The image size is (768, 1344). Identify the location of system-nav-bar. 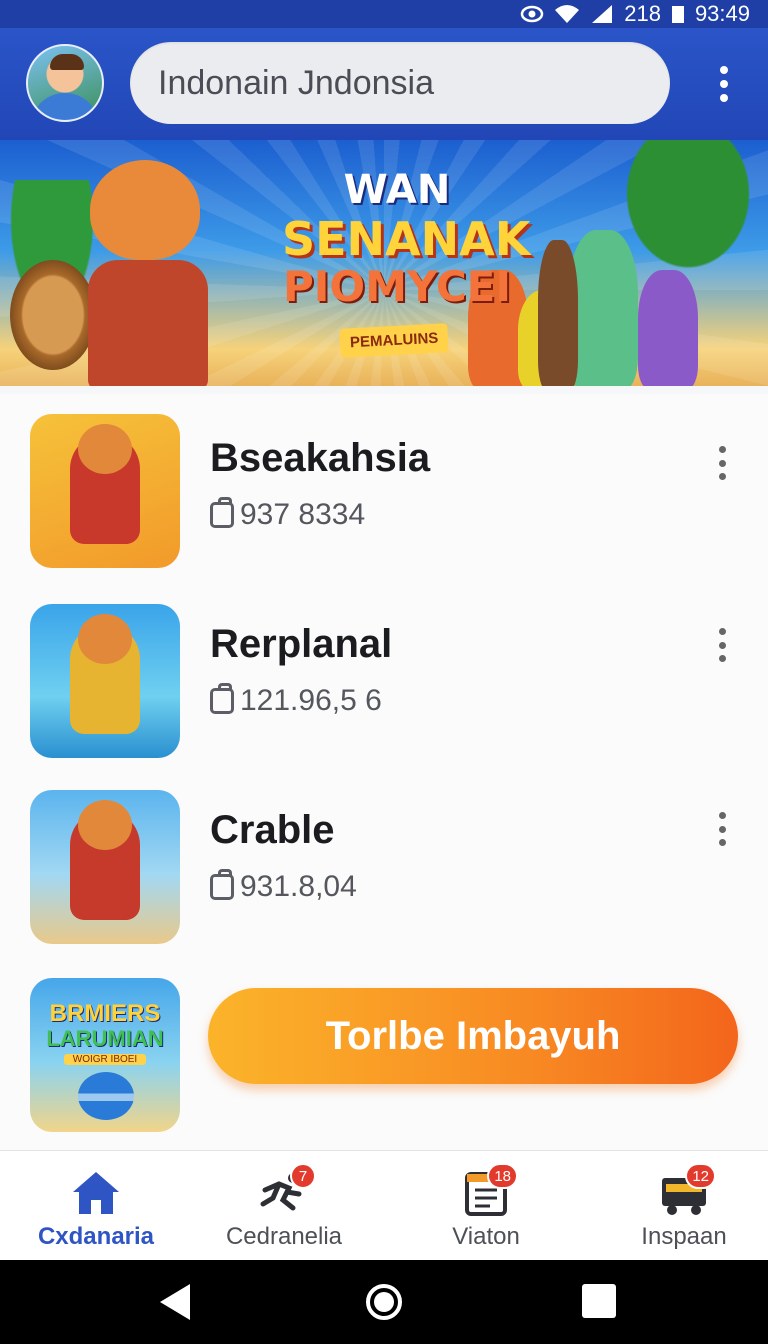
(384, 1302).